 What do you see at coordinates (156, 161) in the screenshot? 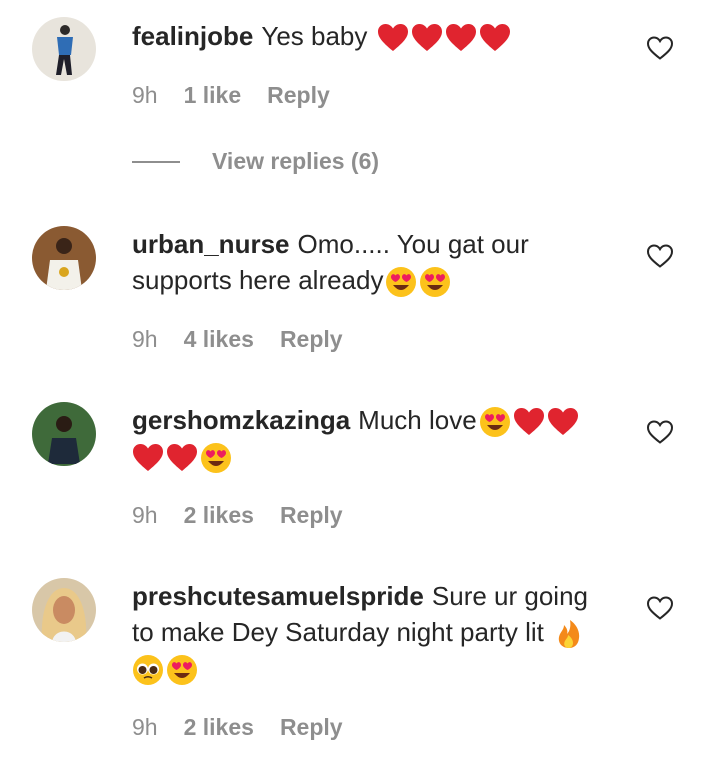
I see `divider-line` at bounding box center [156, 161].